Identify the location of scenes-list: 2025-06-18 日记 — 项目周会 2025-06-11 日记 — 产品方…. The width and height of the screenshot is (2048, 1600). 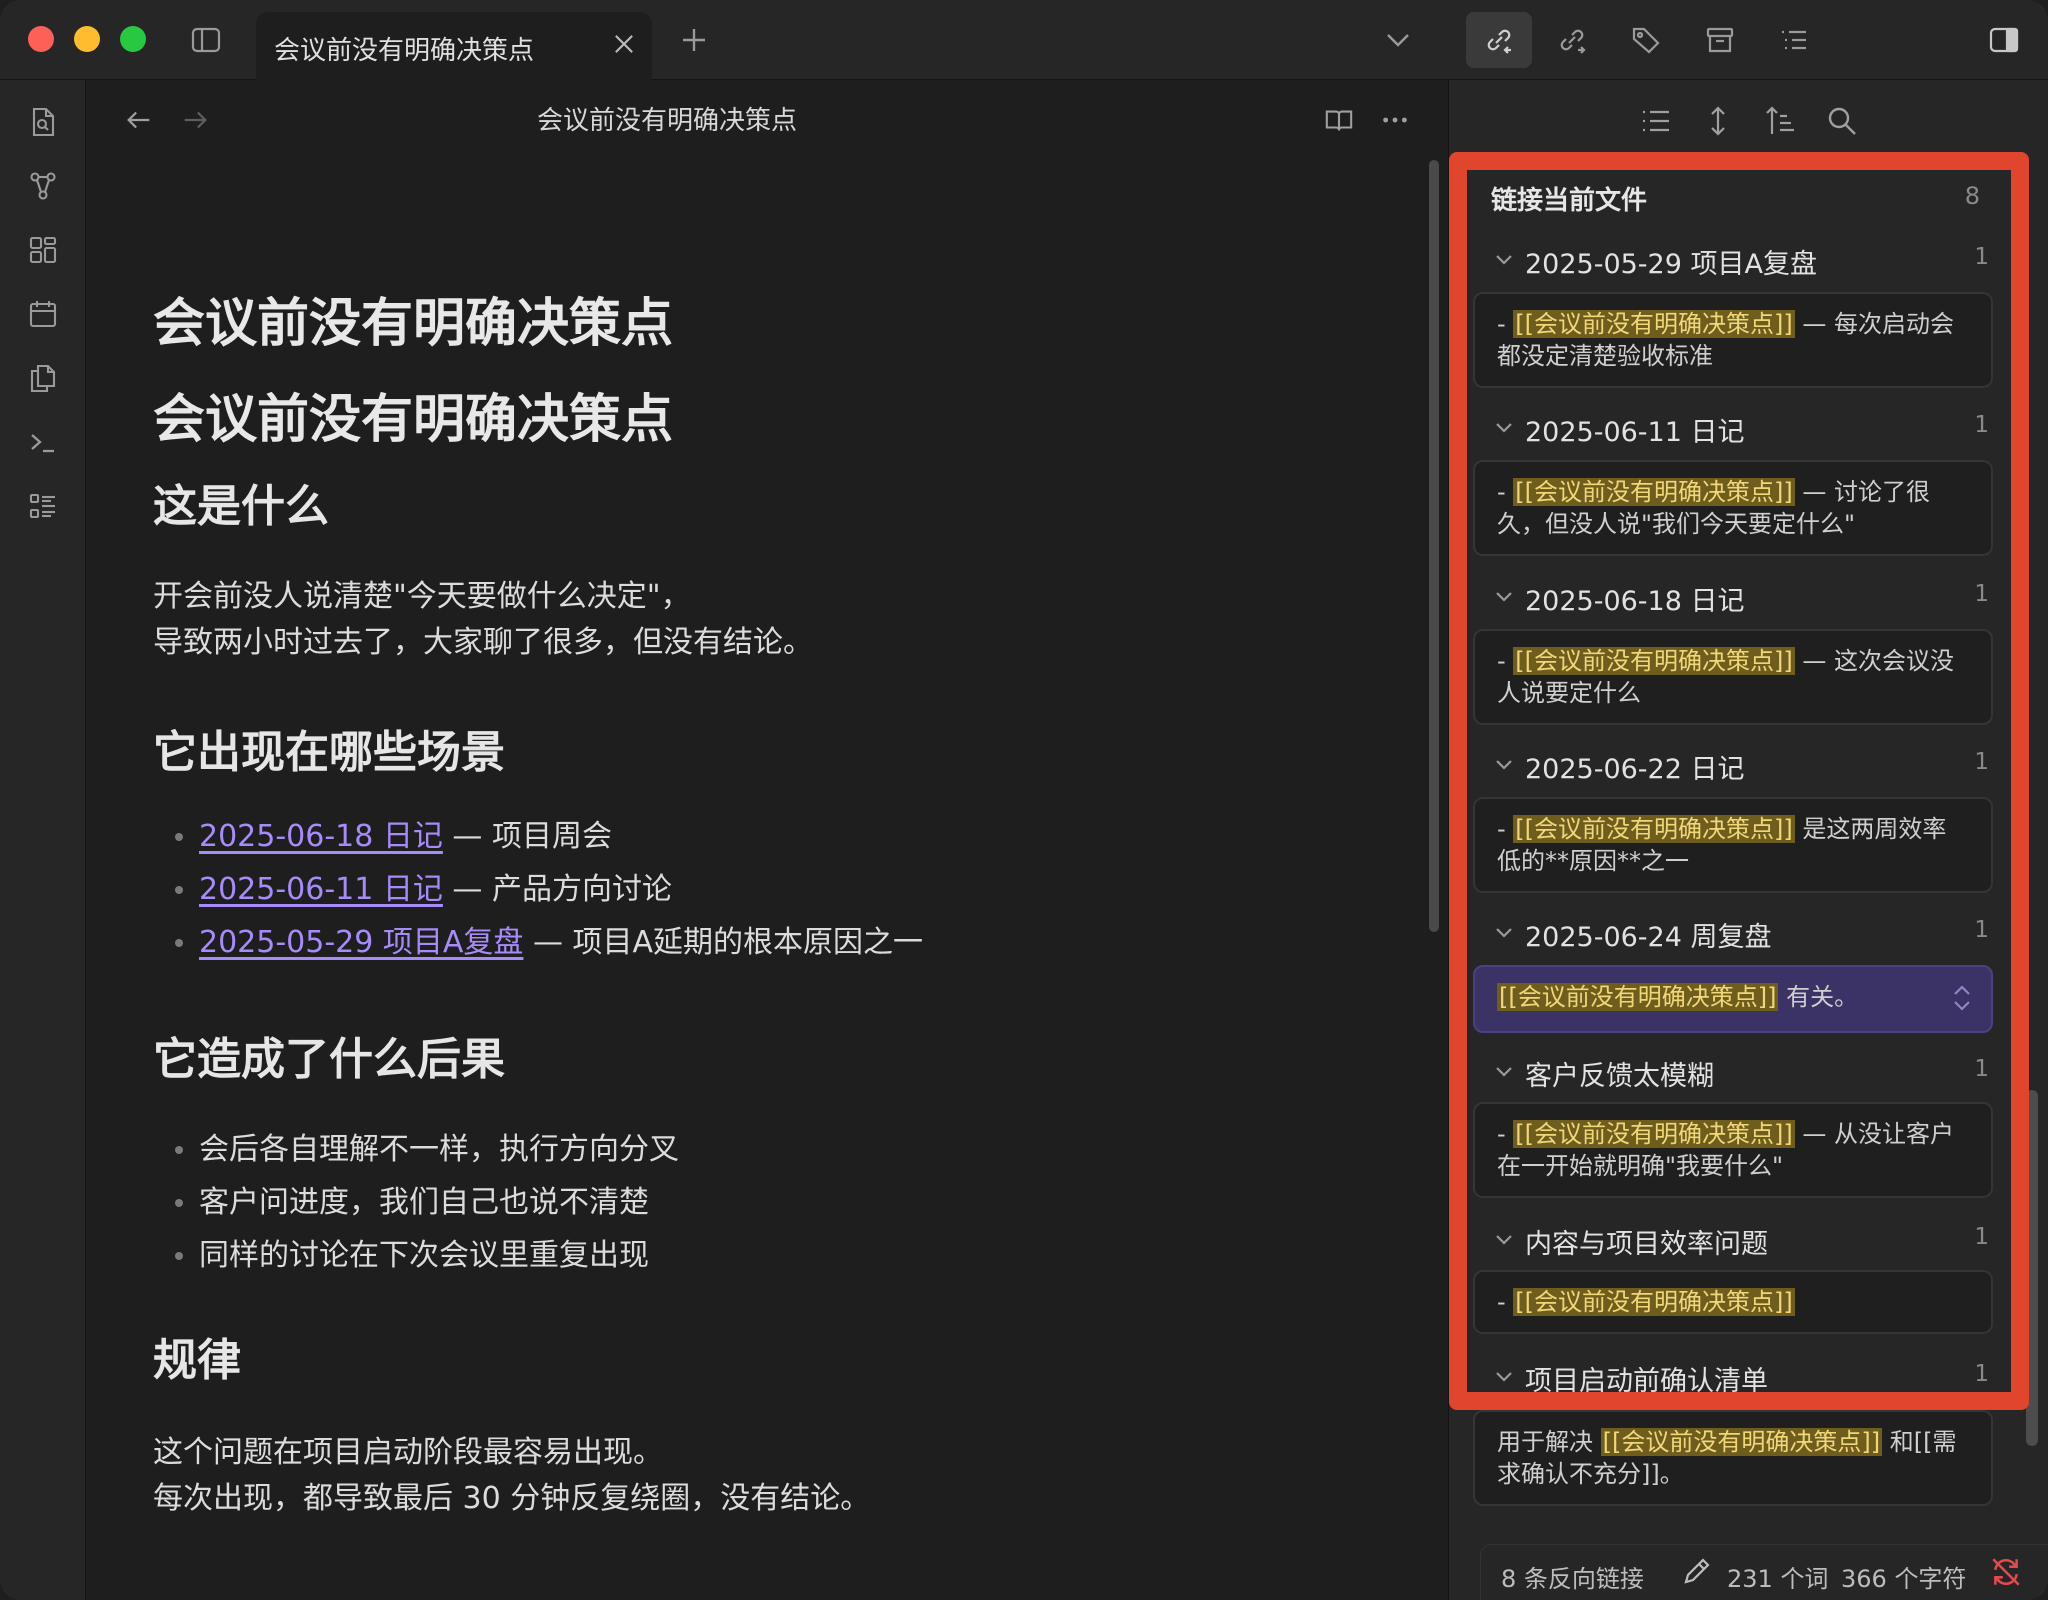
(723, 889).